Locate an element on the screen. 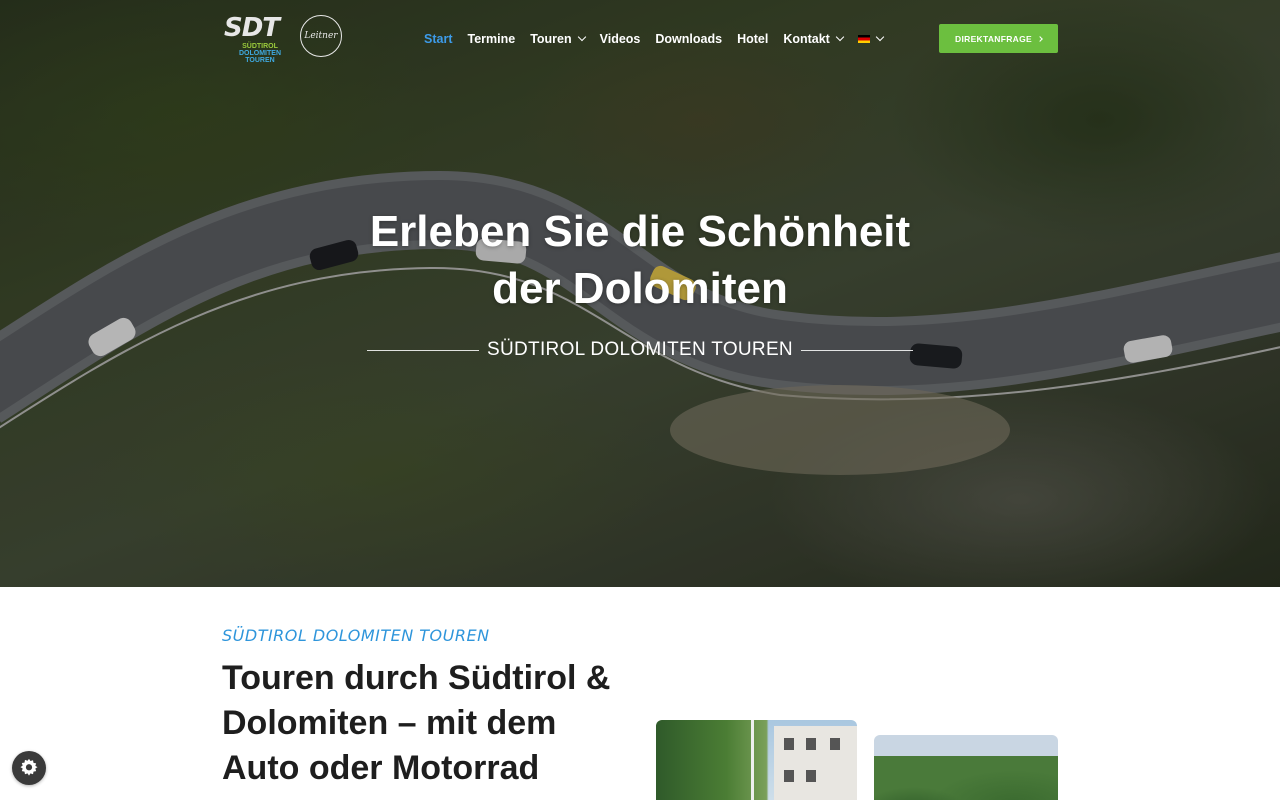 This screenshot has width=1280, height=800. section-title-line3: Auto oder Motorrad is located at coordinates (381, 768).